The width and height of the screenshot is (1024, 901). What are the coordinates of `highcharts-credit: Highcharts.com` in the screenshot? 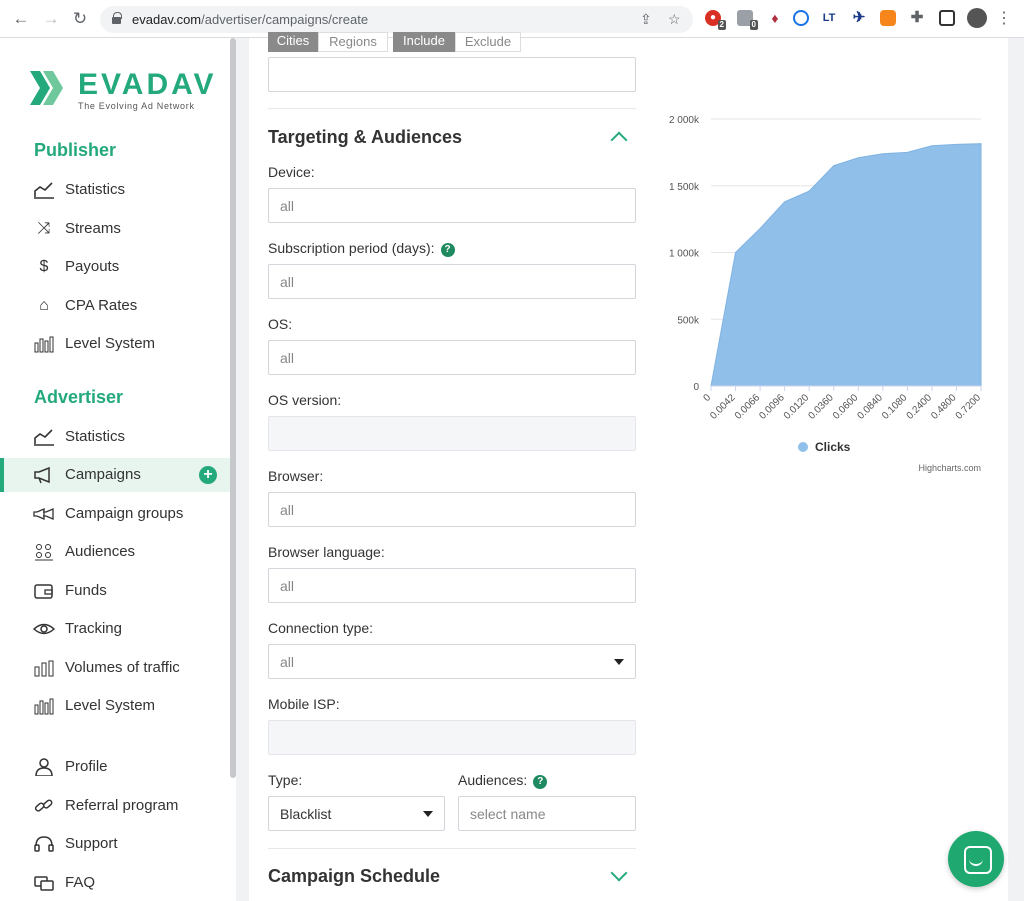 It's located at (949, 468).